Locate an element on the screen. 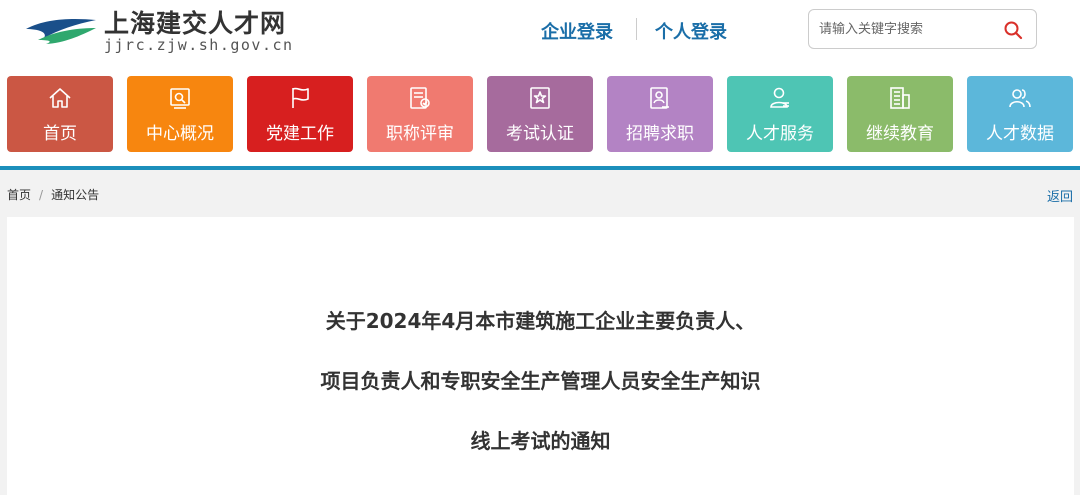  article-title-line: 项目负责人和专职安全生产管理人员安全生产知识 is located at coordinates (540, 381).